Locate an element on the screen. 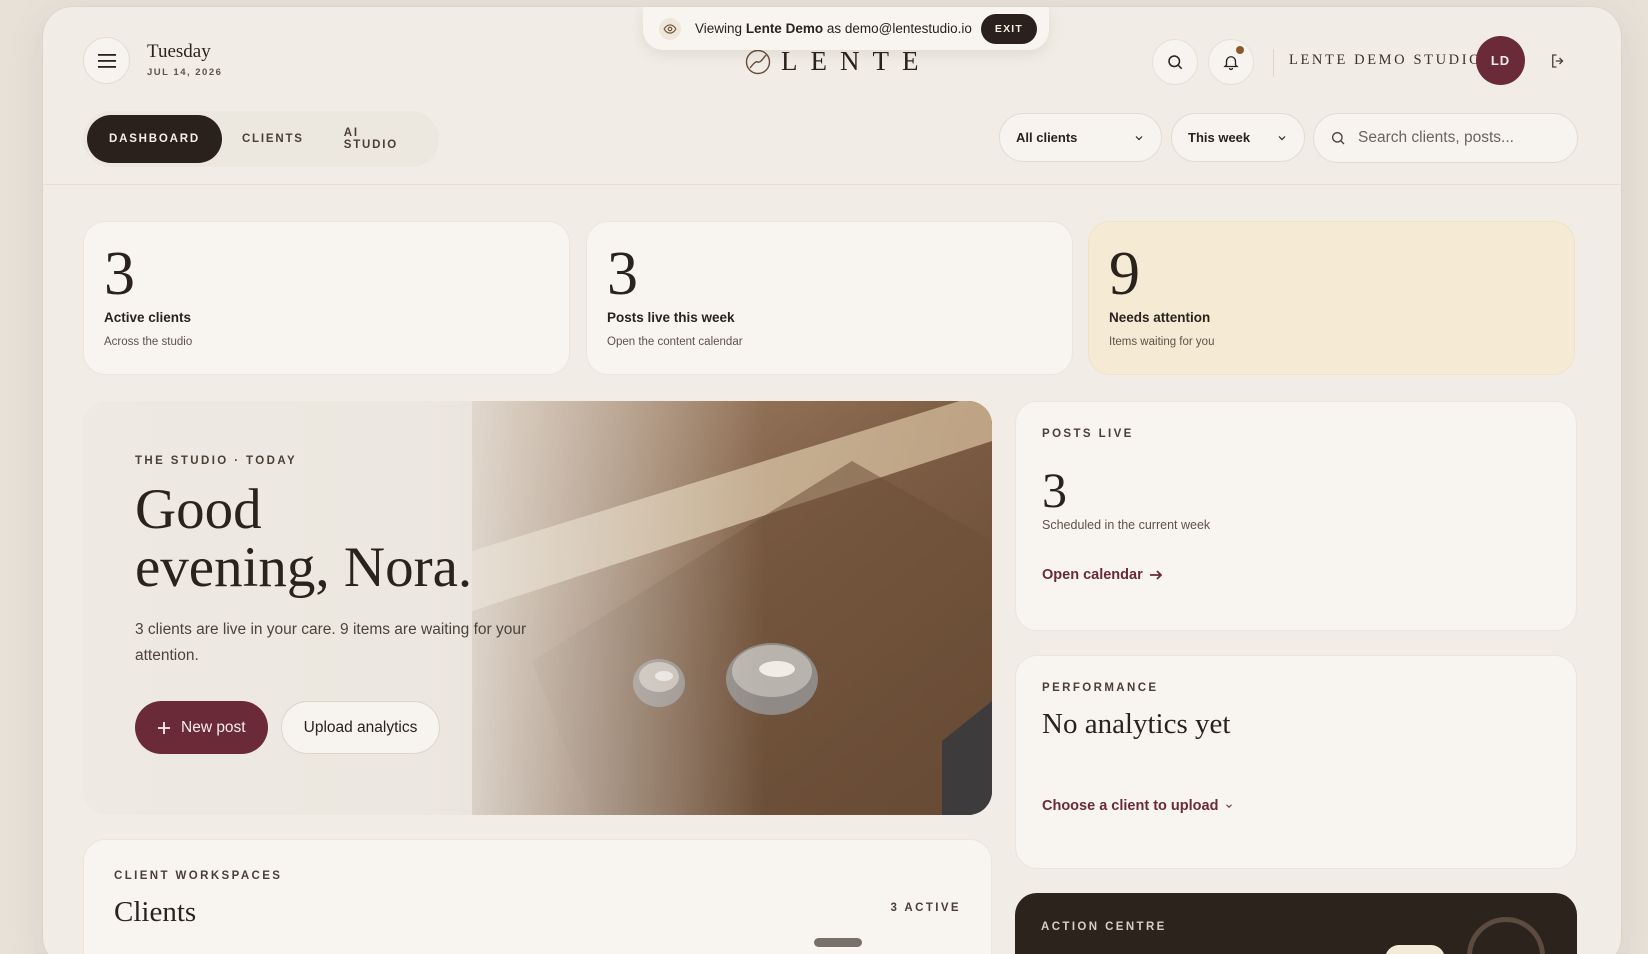 The width and height of the screenshot is (1648, 954). choose-client-dropdown: Choose a client to upload is located at coordinates (1138, 806).